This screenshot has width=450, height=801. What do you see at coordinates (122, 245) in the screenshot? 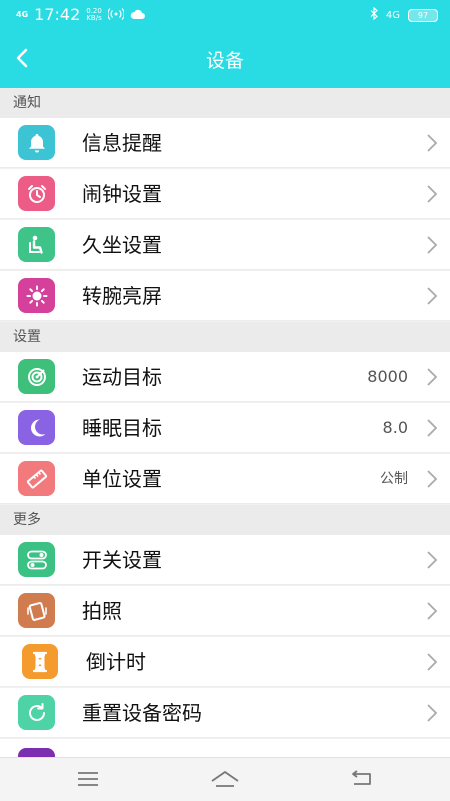
I see `sedentary-settings-label: 久坐设置` at bounding box center [122, 245].